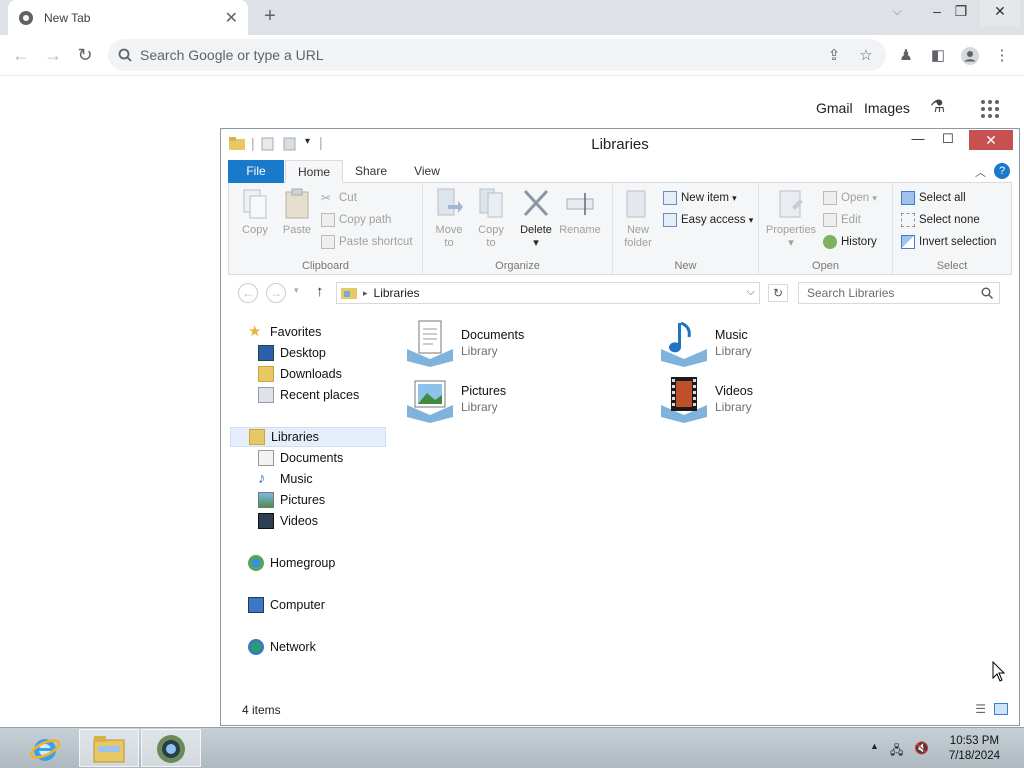  I want to click on copy-path-label: Copy path, so click(365, 220).